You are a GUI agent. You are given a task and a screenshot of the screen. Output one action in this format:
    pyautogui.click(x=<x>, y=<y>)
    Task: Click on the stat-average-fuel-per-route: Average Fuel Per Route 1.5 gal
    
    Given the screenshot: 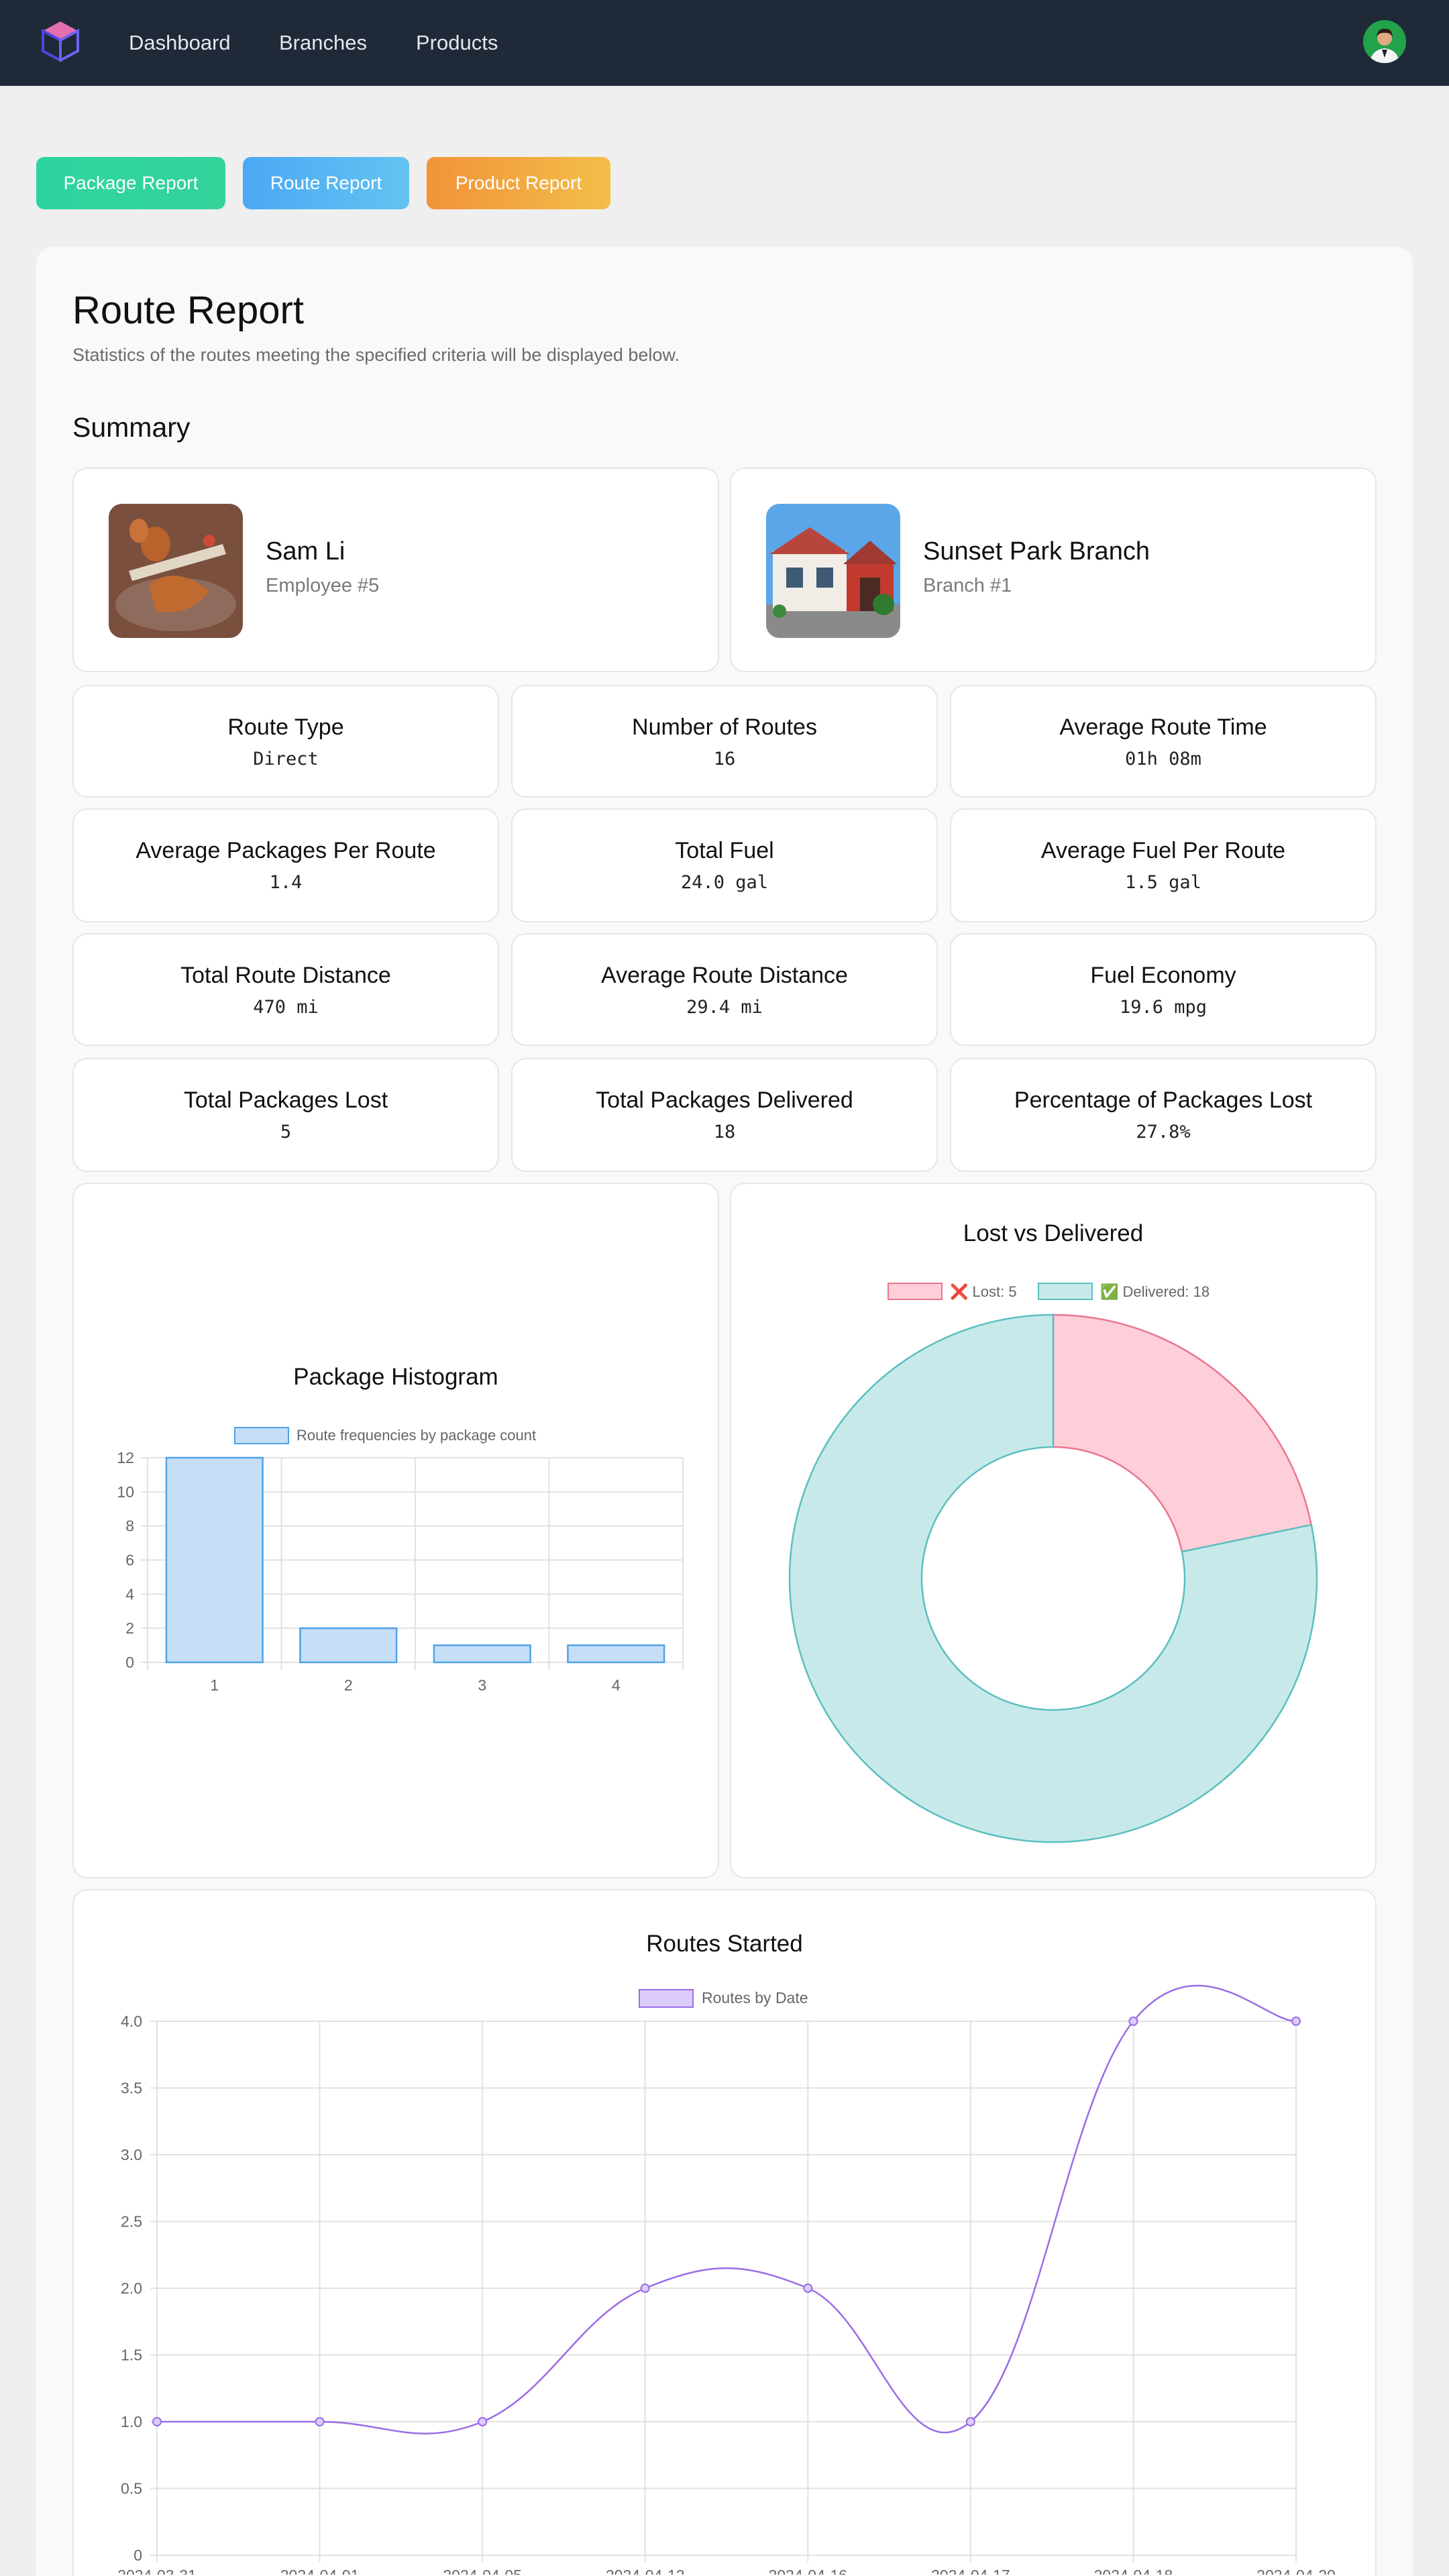 What is the action you would take?
    pyautogui.click(x=1163, y=865)
    